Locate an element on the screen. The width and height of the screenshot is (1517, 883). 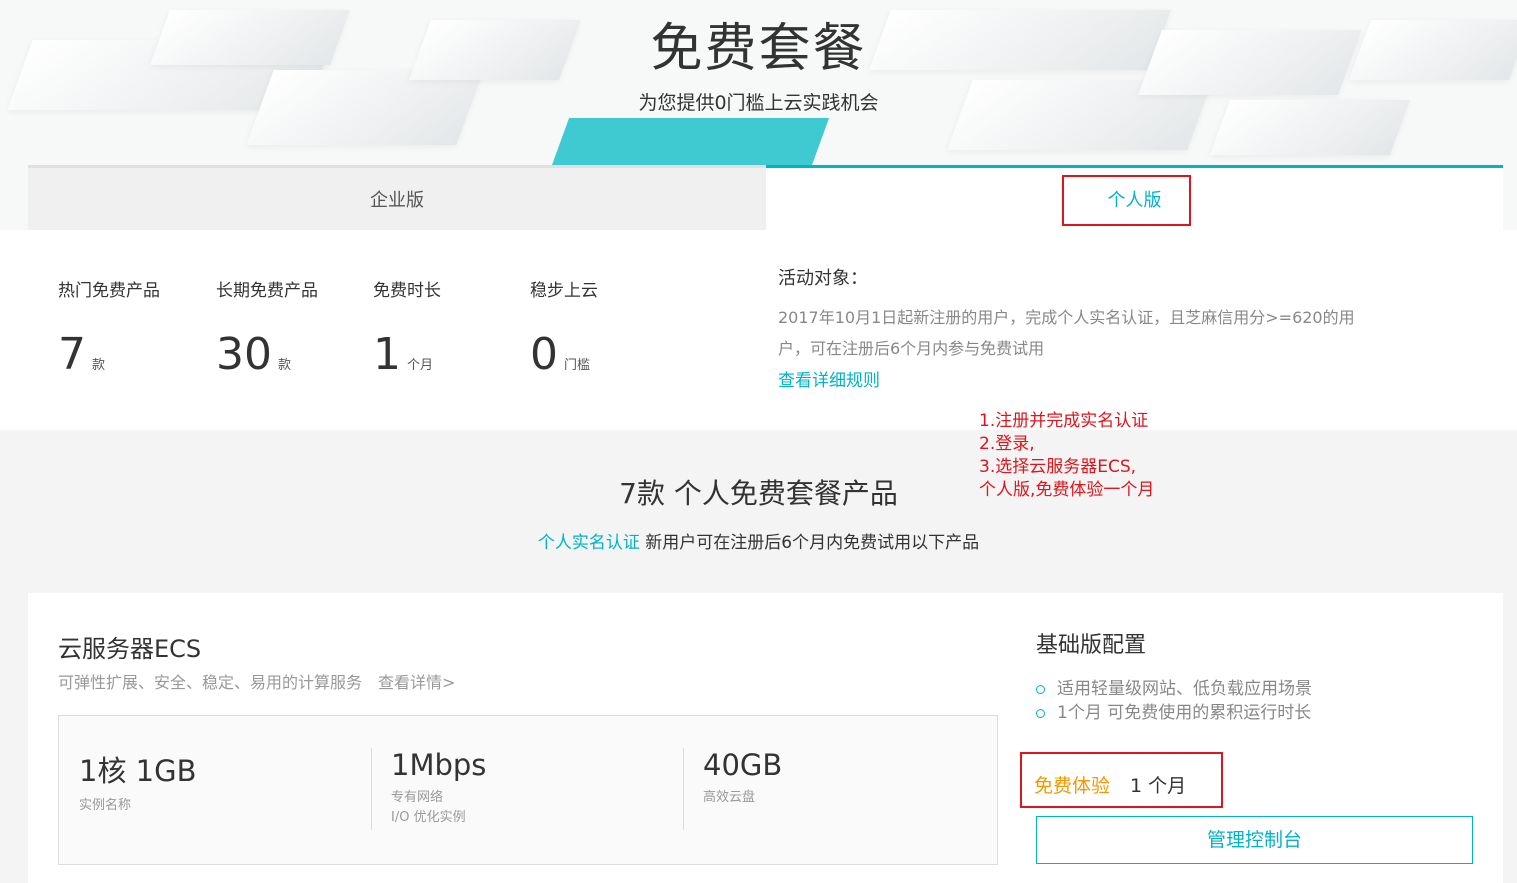
real-name-auth-link: 个人实名认证 is located at coordinates (589, 543).